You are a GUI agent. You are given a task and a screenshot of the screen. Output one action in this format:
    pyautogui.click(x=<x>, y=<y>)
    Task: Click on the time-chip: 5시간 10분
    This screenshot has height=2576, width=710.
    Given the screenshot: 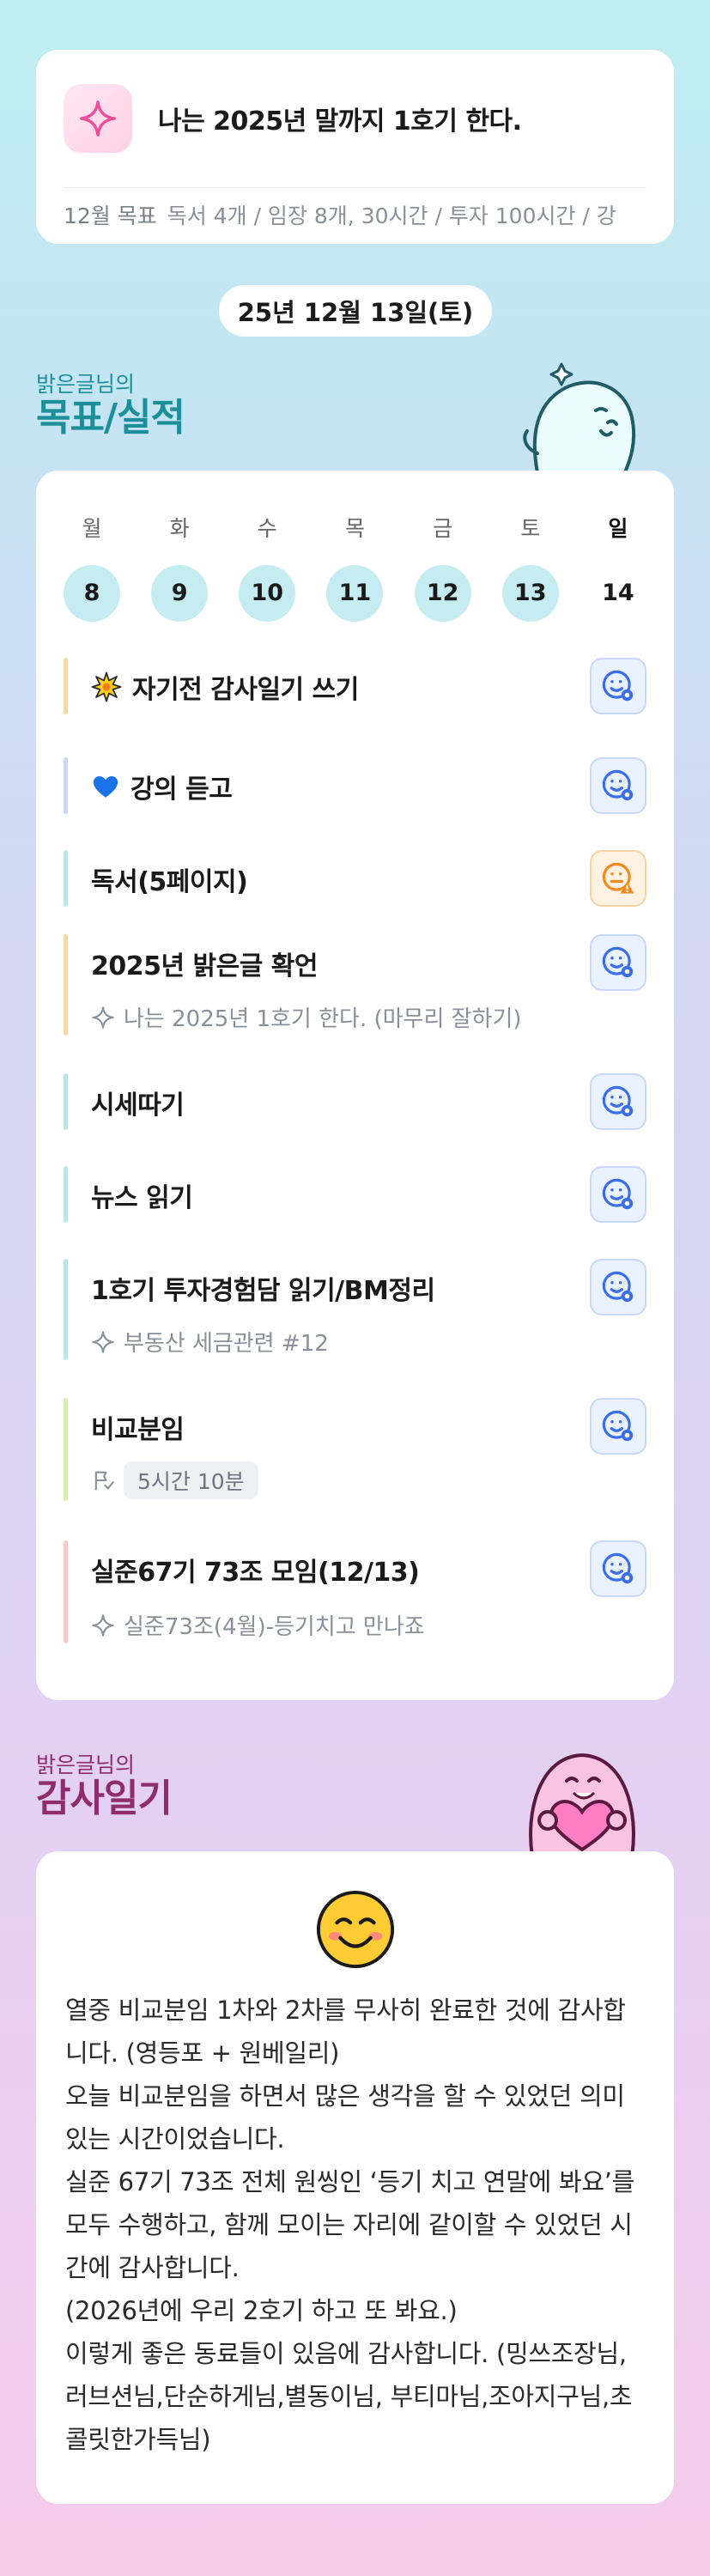 What is the action you would take?
    pyautogui.click(x=191, y=1480)
    